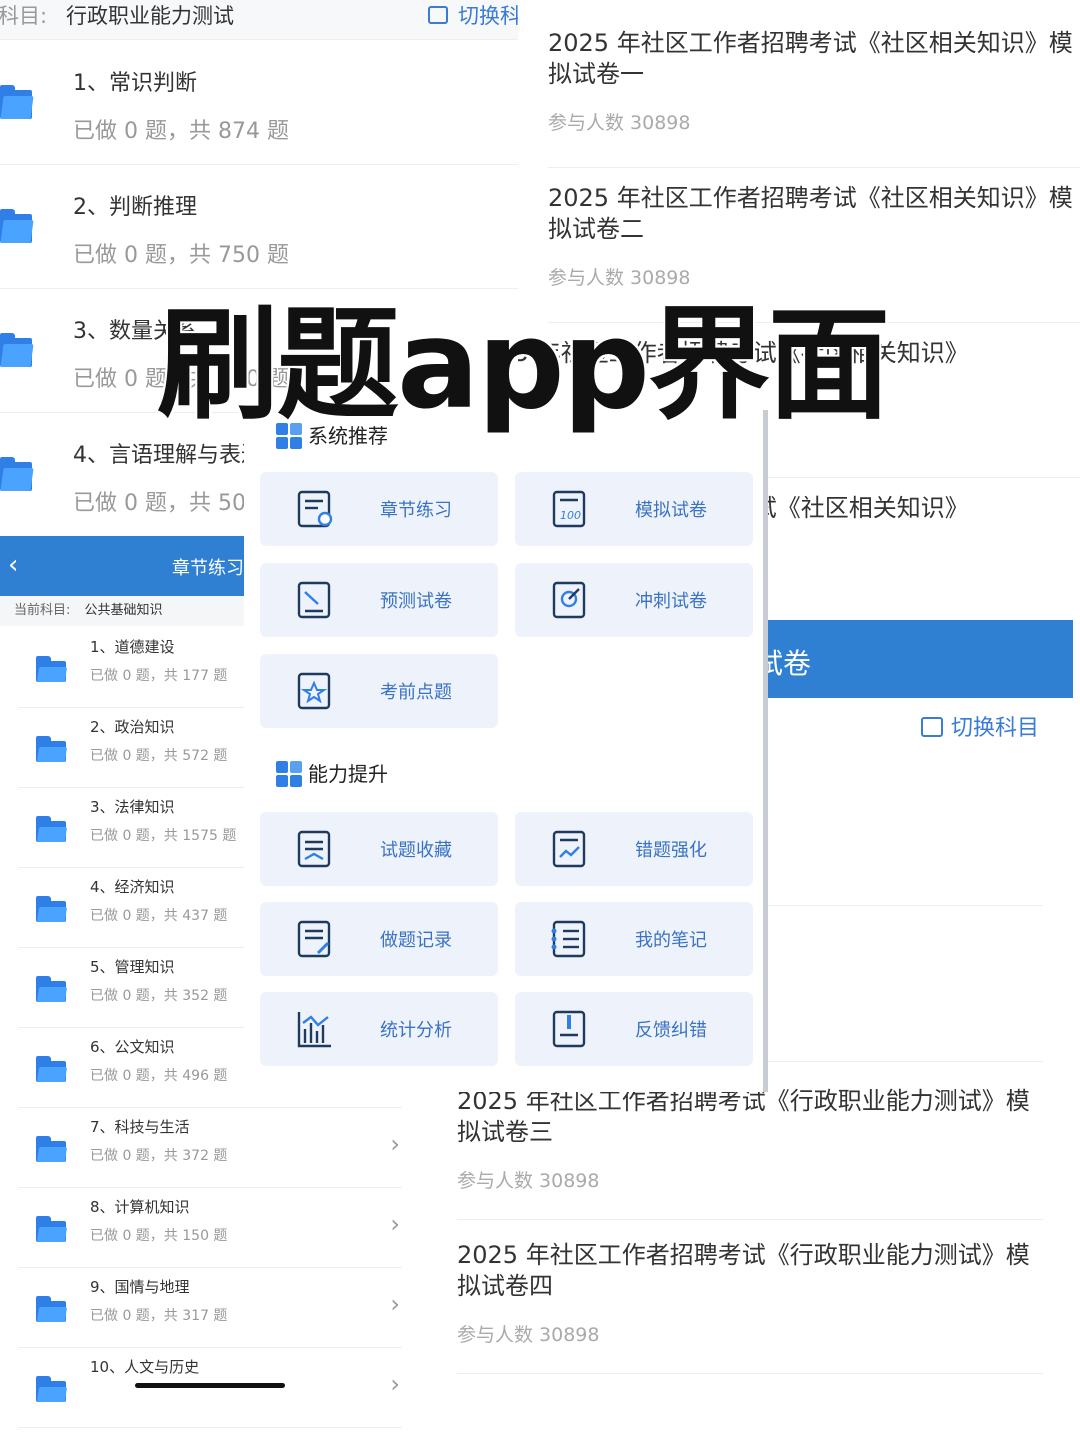 The image size is (1080, 1440). I want to click on tile-predict-exam: 预测试卷, so click(379, 600).